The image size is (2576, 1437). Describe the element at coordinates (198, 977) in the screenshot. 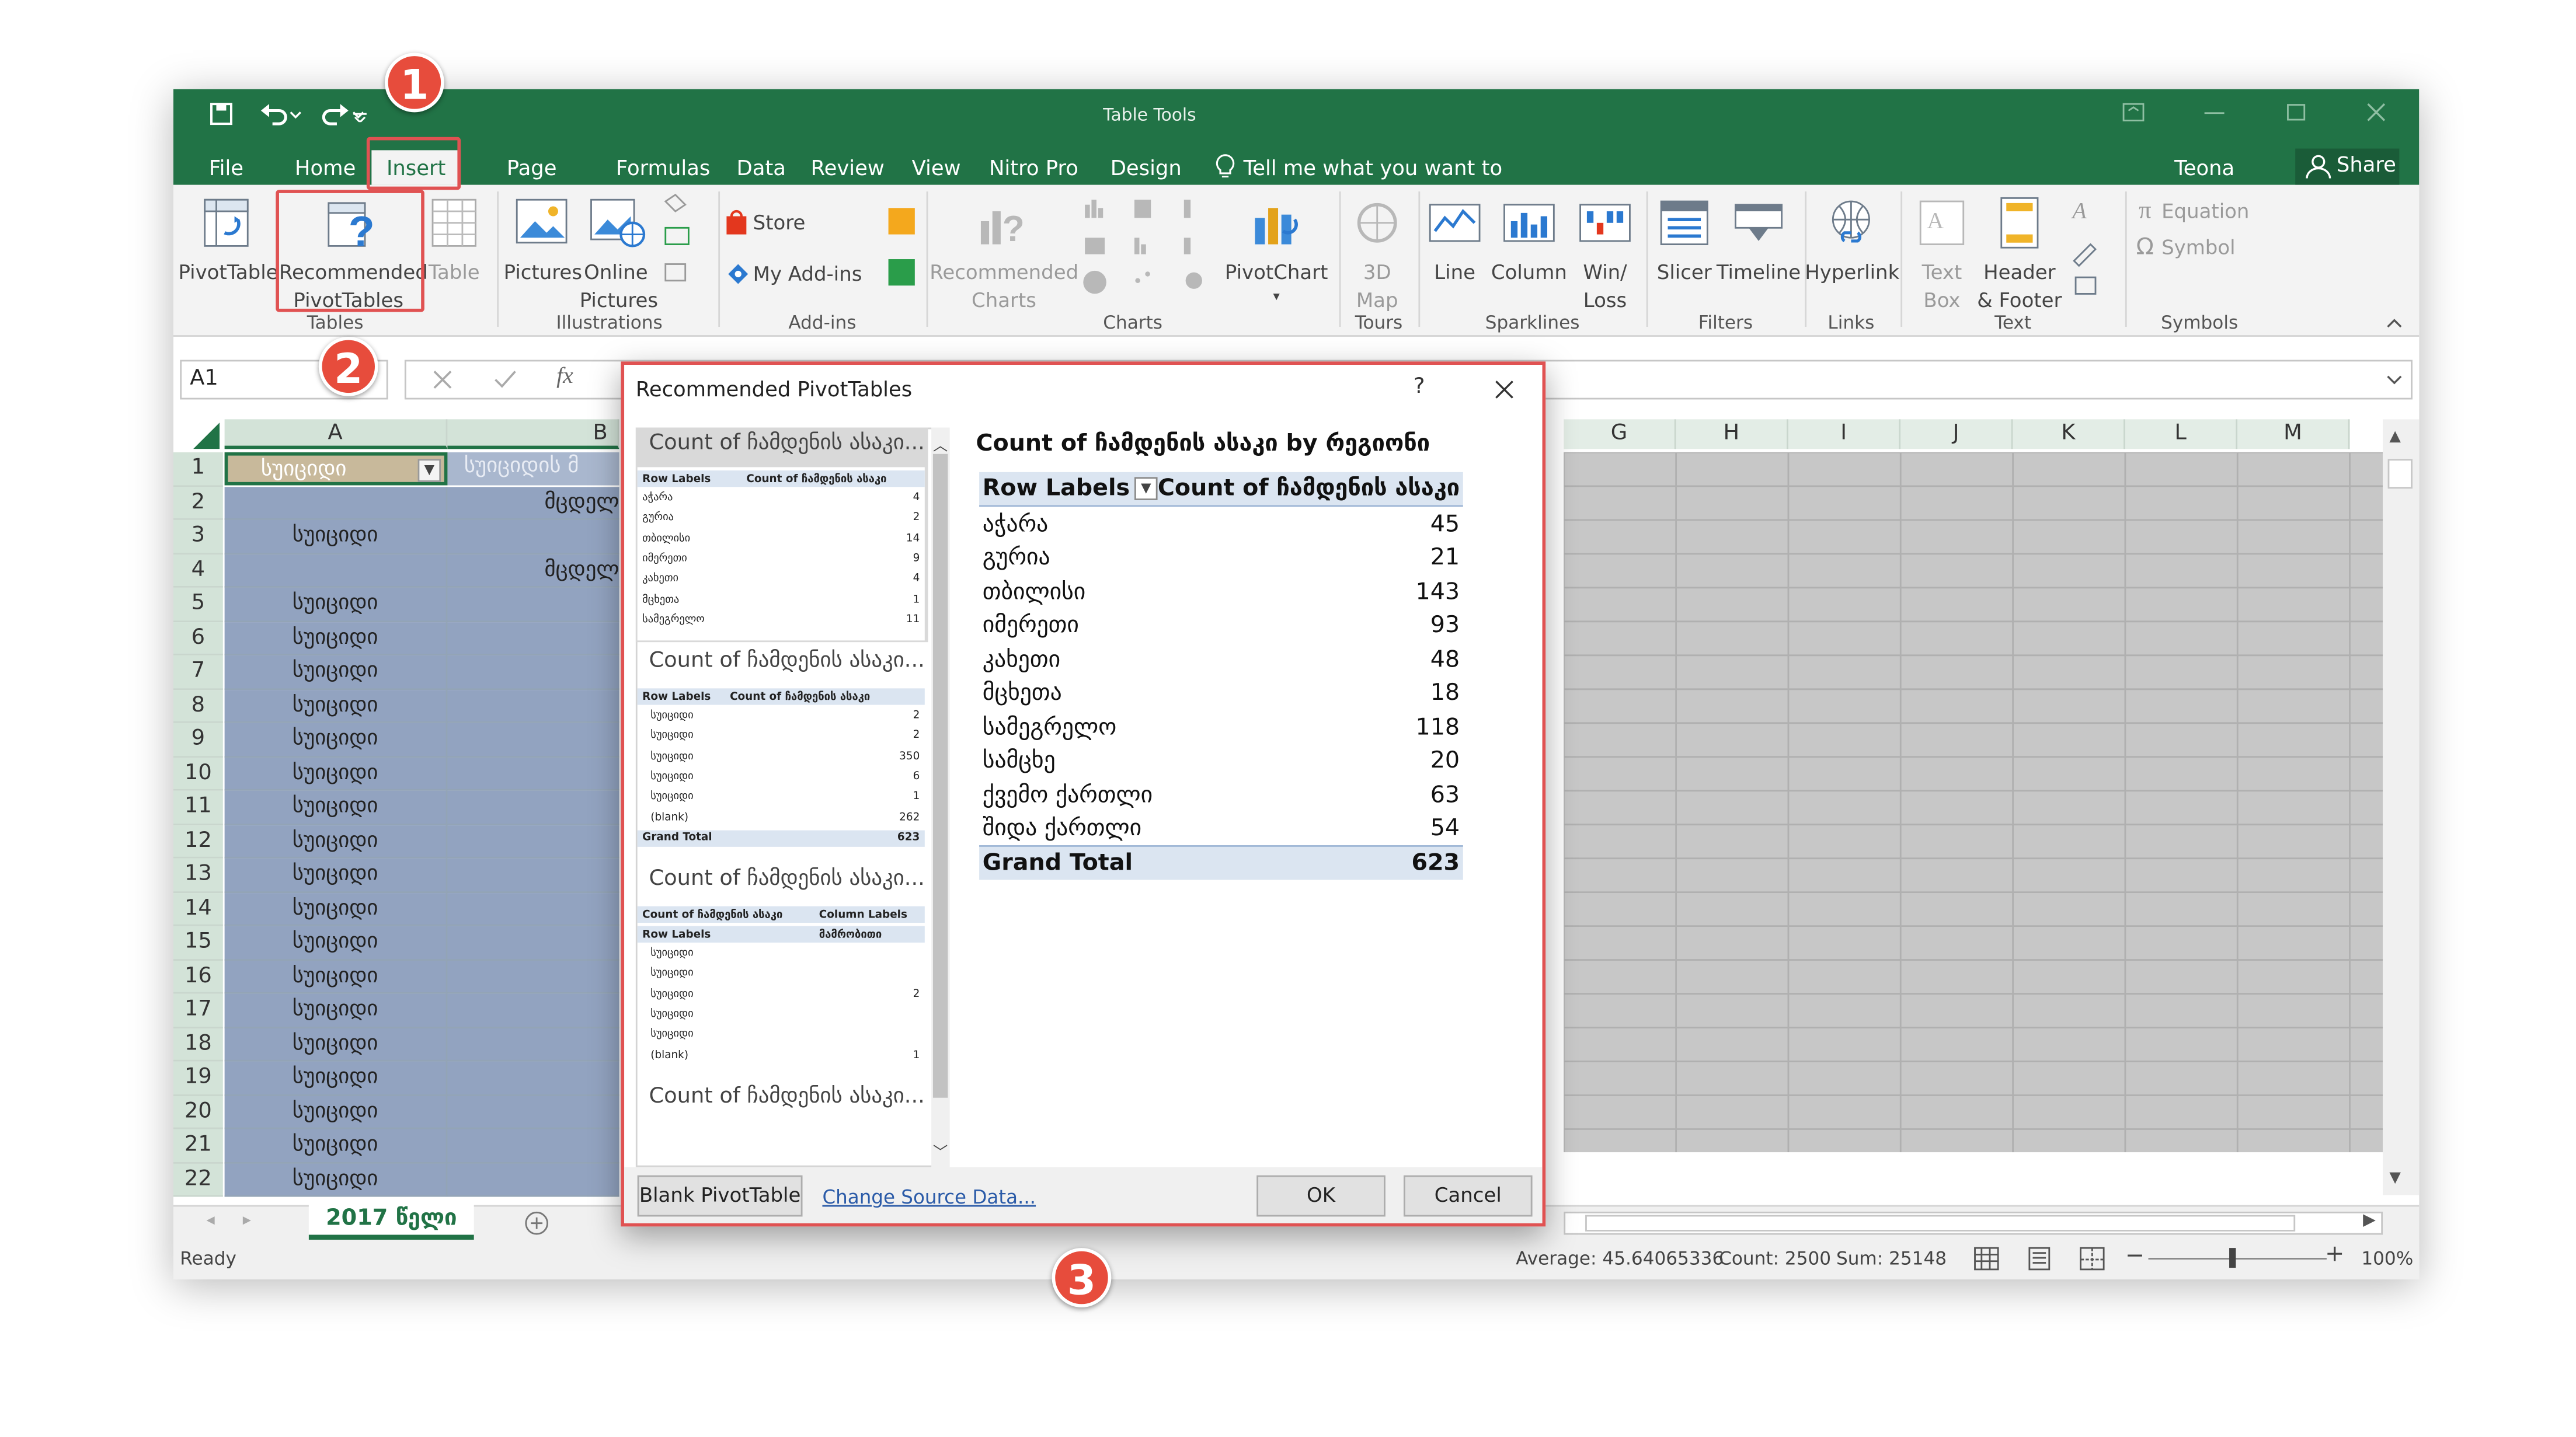

I see `row-header: 16` at that location.